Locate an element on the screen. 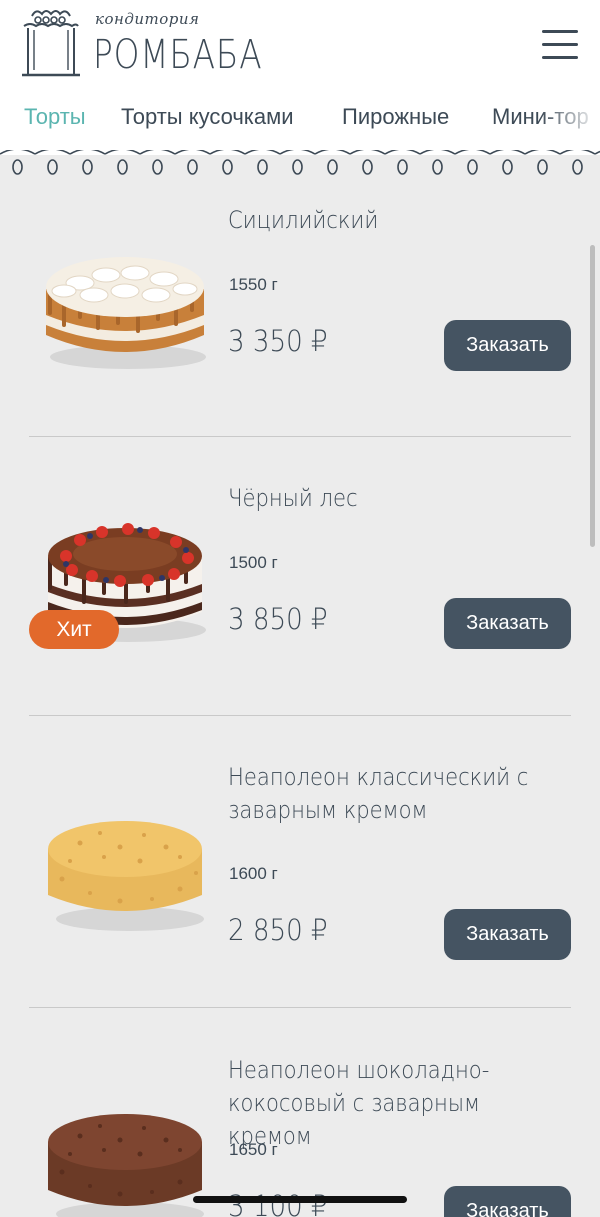  product-name: Чёрный лес is located at coordinates (382, 498).